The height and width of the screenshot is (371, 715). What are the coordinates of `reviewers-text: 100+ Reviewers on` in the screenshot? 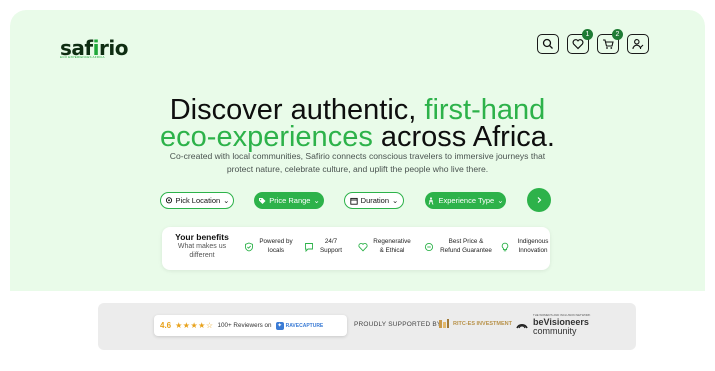 It's located at (244, 325).